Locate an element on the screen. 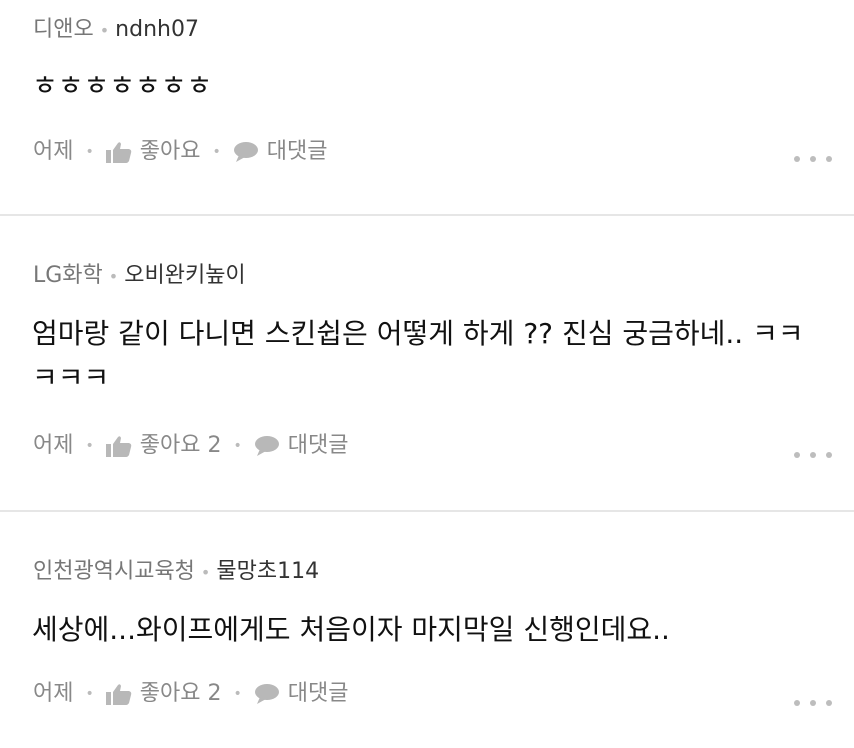 The width and height of the screenshot is (854, 748). comment-nickname: 물망초114 is located at coordinates (267, 571).